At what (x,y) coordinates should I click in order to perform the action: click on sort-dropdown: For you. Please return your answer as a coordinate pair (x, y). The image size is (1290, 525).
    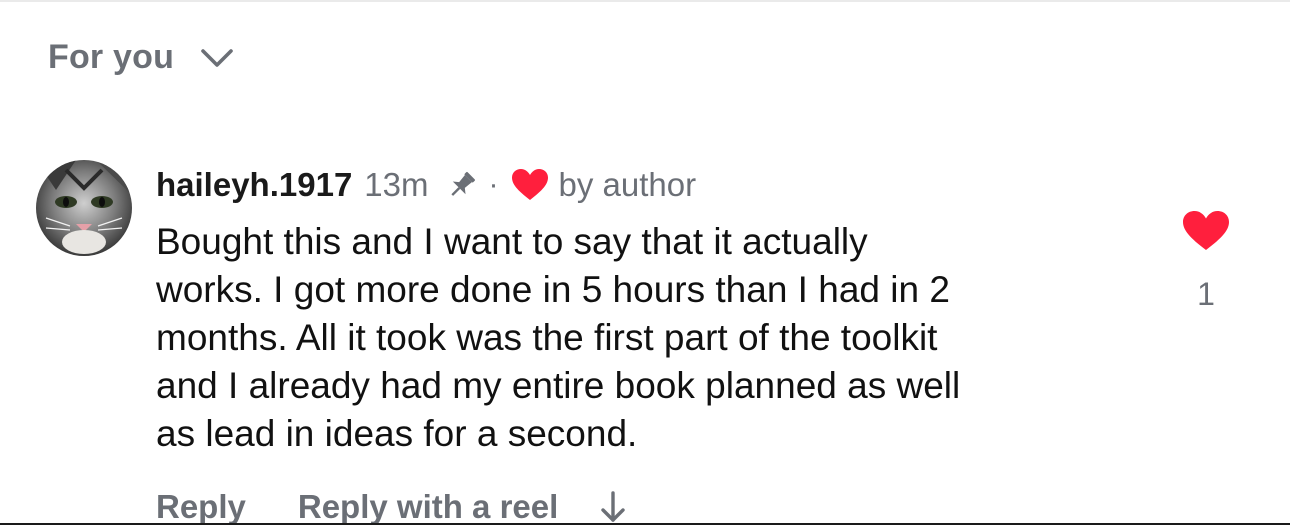
    Looking at the image, I should click on (141, 57).